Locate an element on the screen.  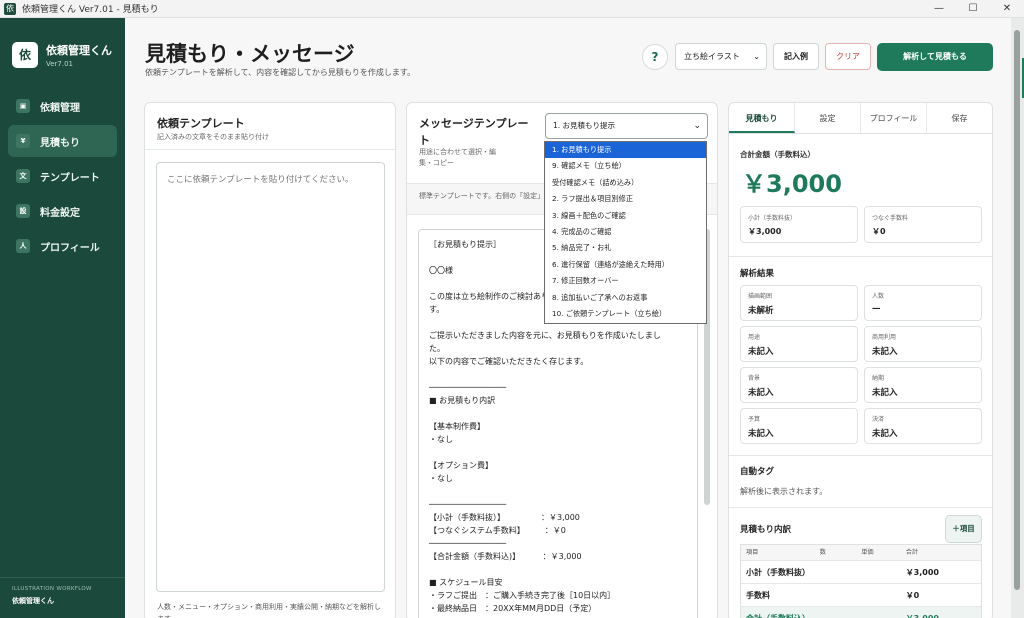
minimize-icon: — is located at coordinates (939, 9).